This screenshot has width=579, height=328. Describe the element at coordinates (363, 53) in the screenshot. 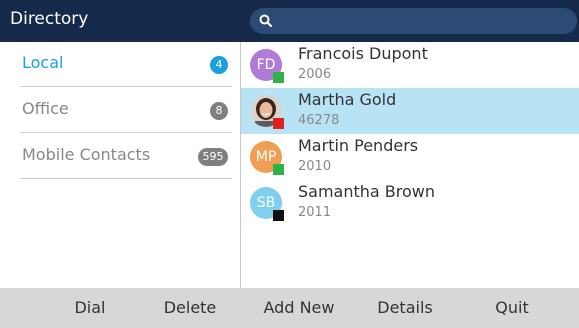

I see `contact-name: Francois Dupont` at that location.